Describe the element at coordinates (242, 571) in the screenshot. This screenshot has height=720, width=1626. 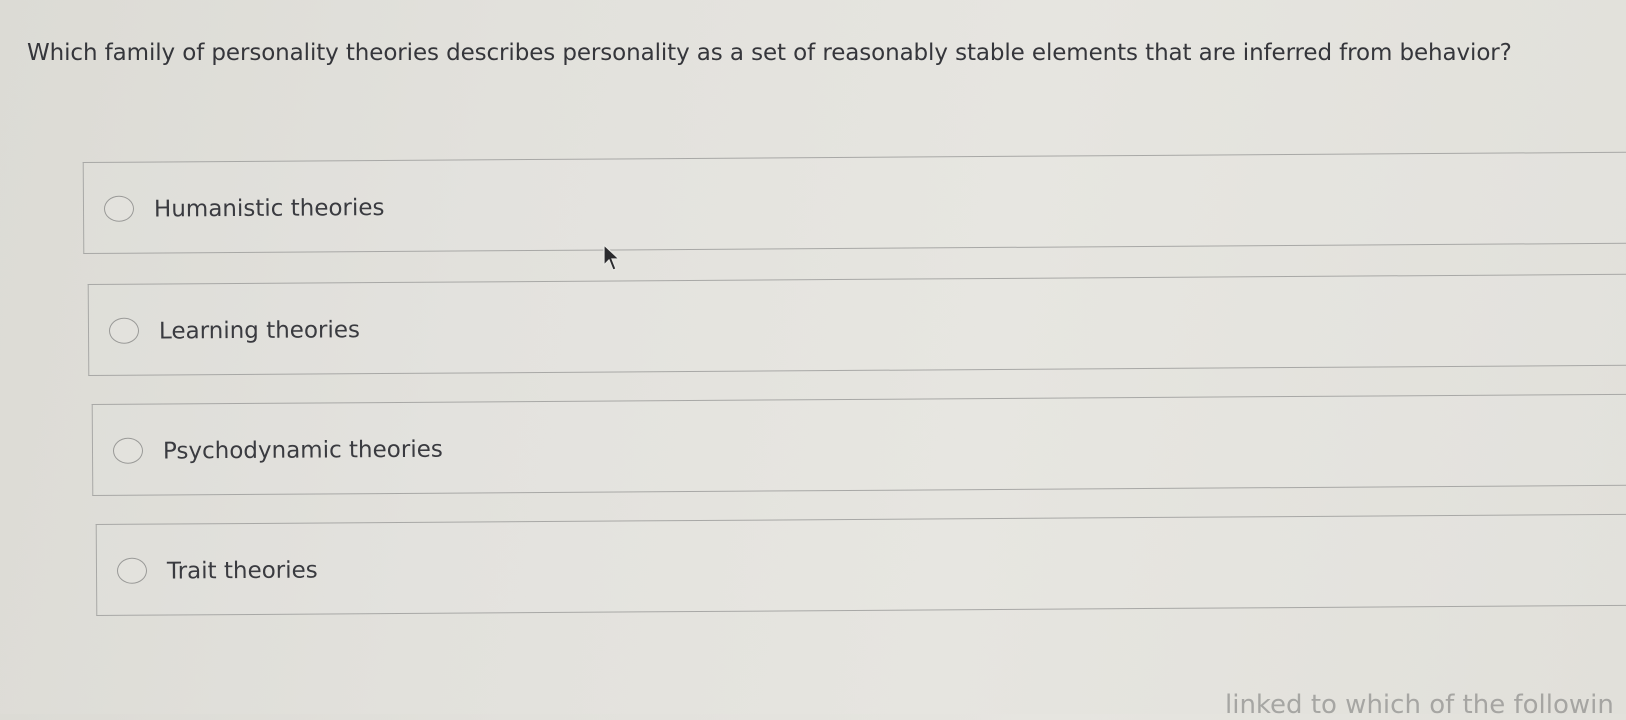
I see `option-label: Trait theories` at that location.